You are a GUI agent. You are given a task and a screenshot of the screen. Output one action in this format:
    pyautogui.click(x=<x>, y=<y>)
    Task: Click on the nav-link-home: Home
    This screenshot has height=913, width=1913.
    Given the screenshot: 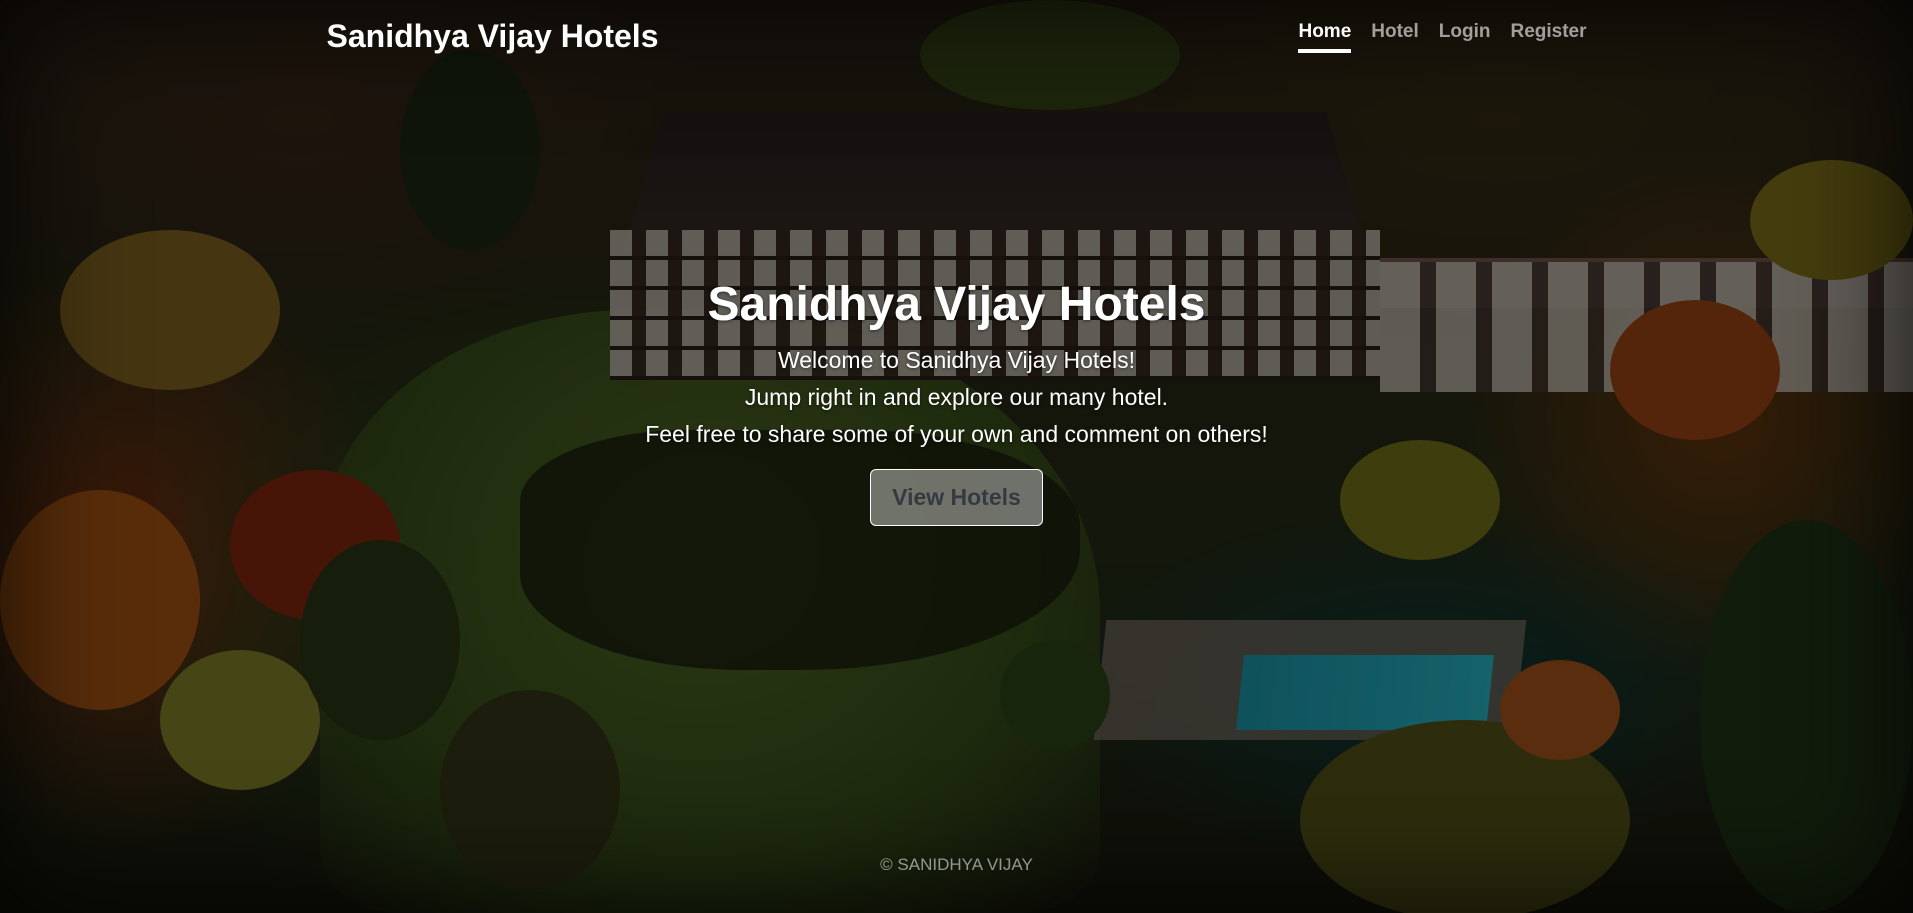 What is the action you would take?
    pyautogui.click(x=1325, y=37)
    